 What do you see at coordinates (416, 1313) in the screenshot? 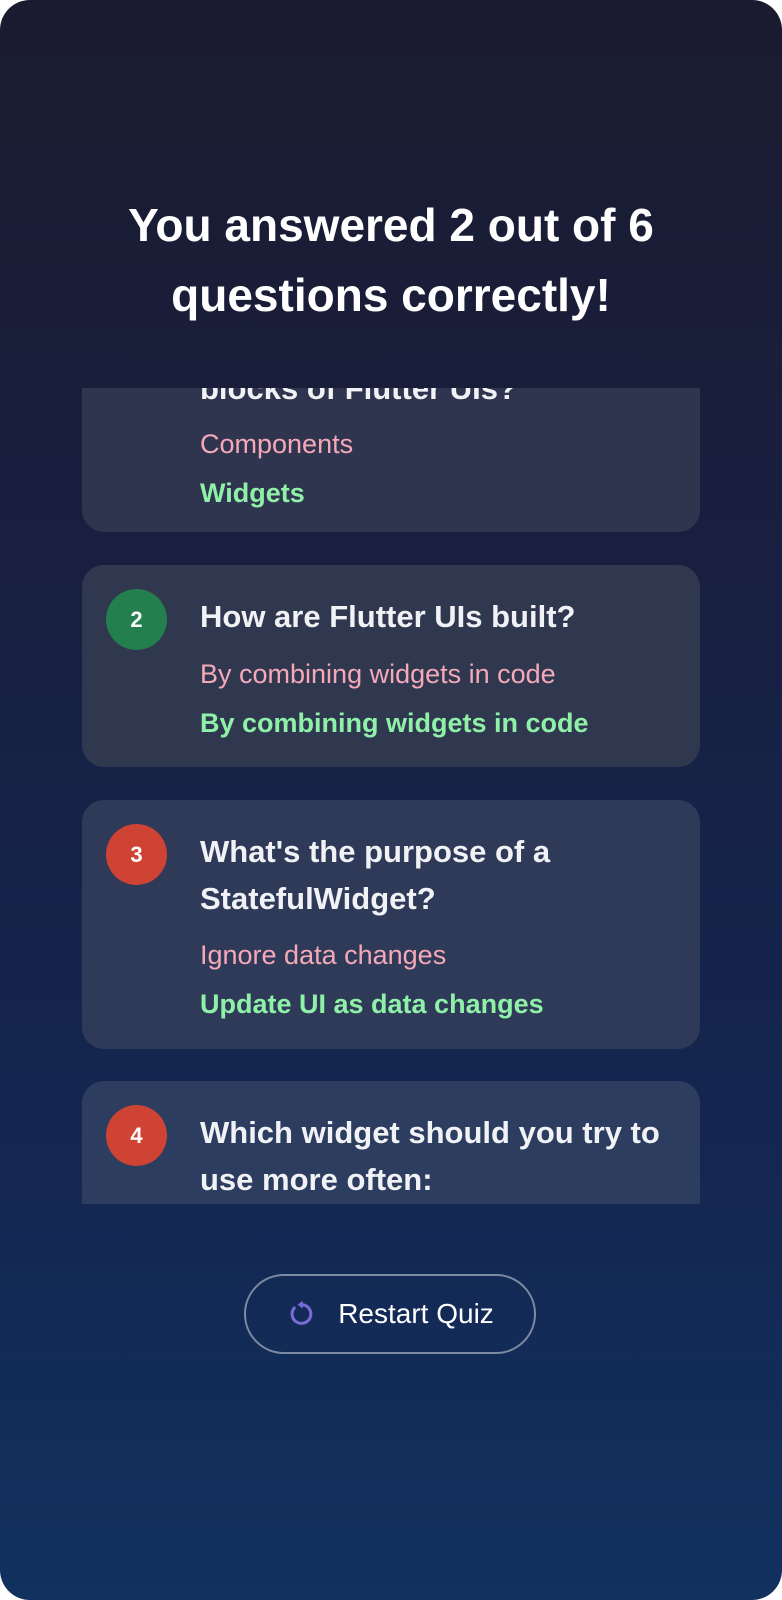
I see `restart-quiz-label: Restart Quiz` at bounding box center [416, 1313].